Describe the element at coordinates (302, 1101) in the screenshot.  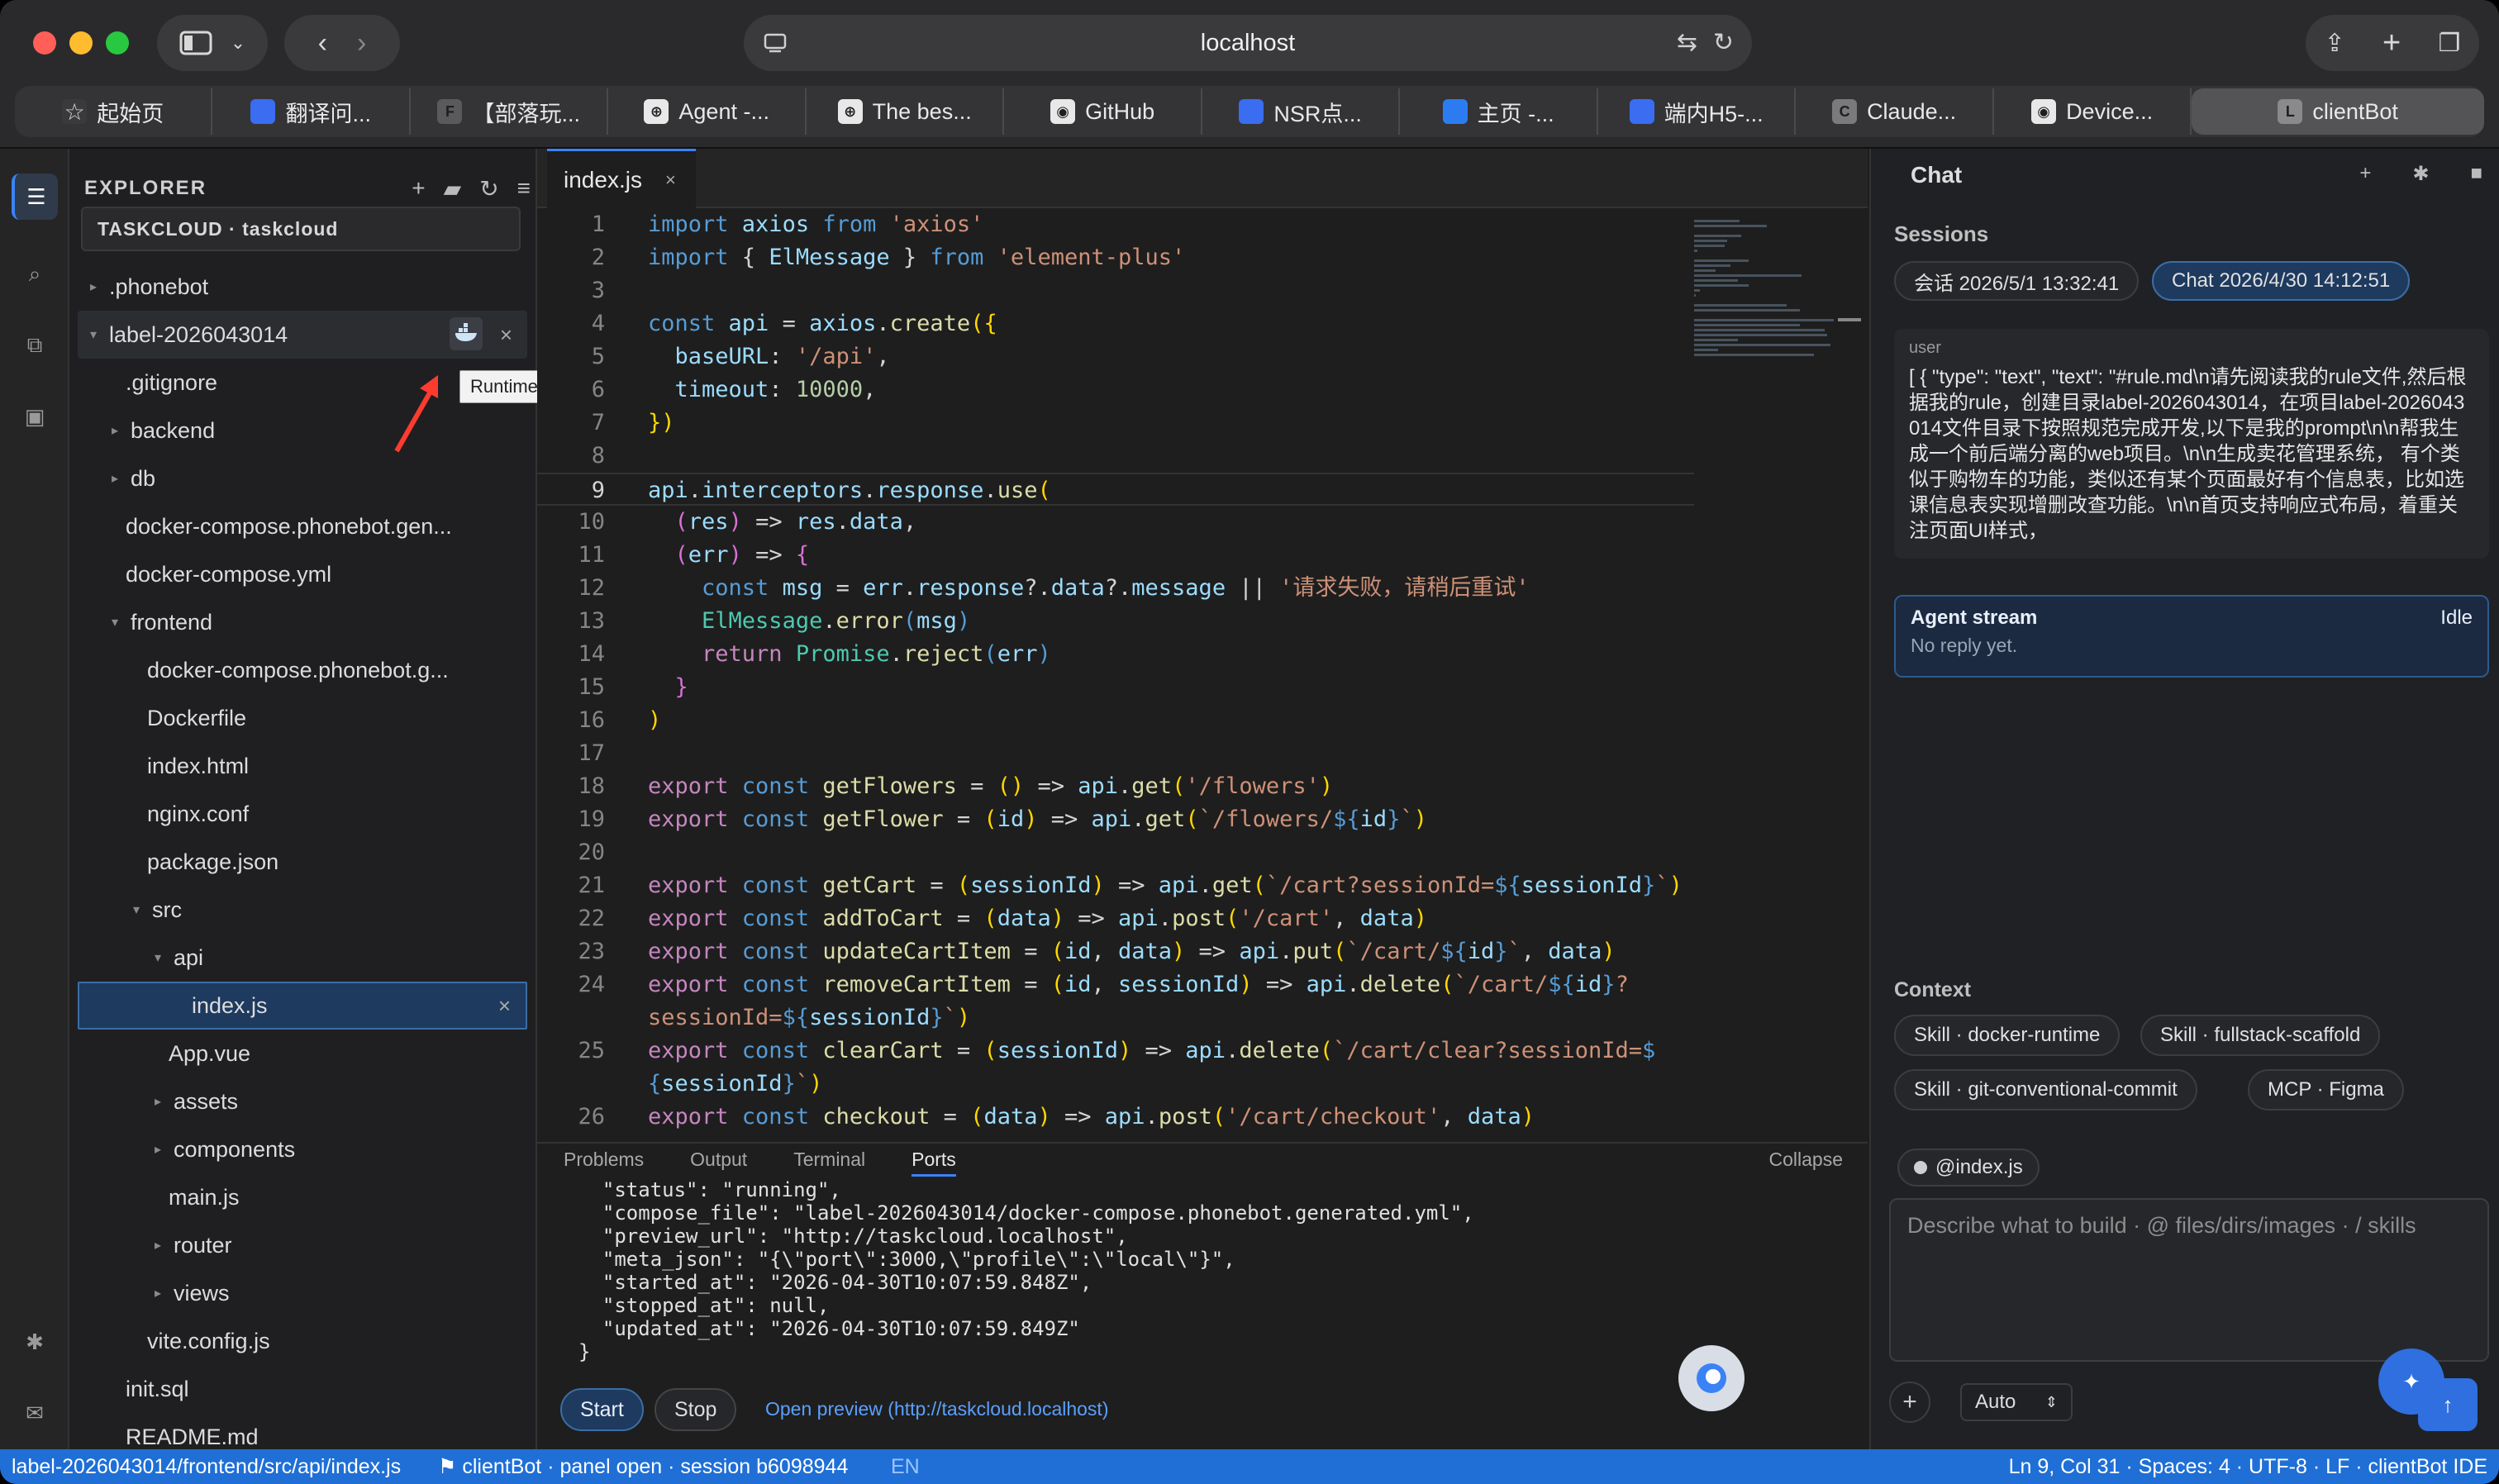
I see `tree-folder: ▸ assets` at that location.